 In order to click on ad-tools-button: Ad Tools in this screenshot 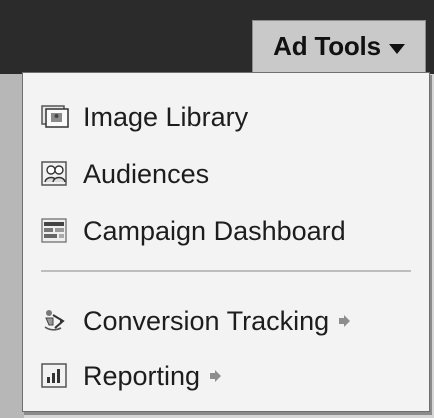, I will do `click(339, 46)`.